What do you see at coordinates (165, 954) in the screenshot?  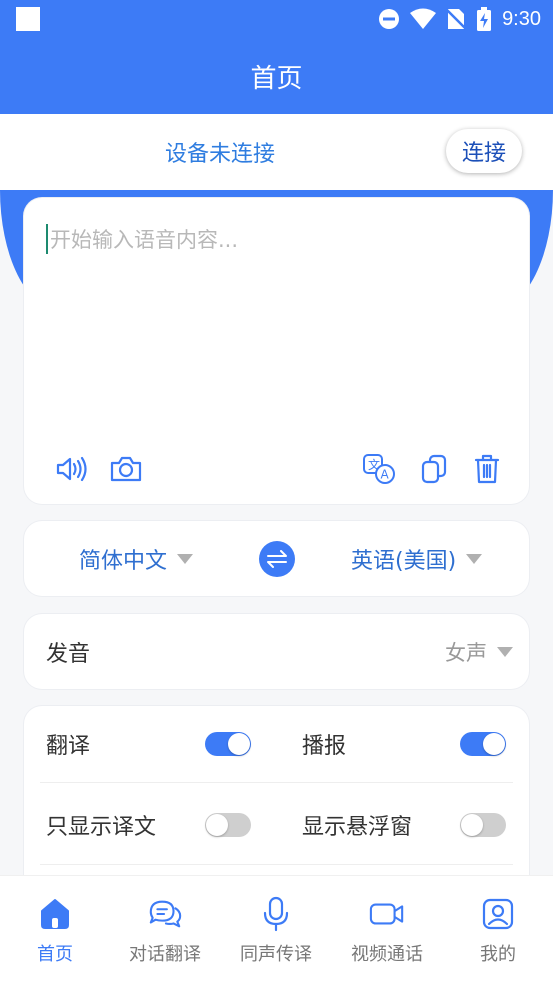 I see `nav-label-dialogue-translation: 对话翻译` at bounding box center [165, 954].